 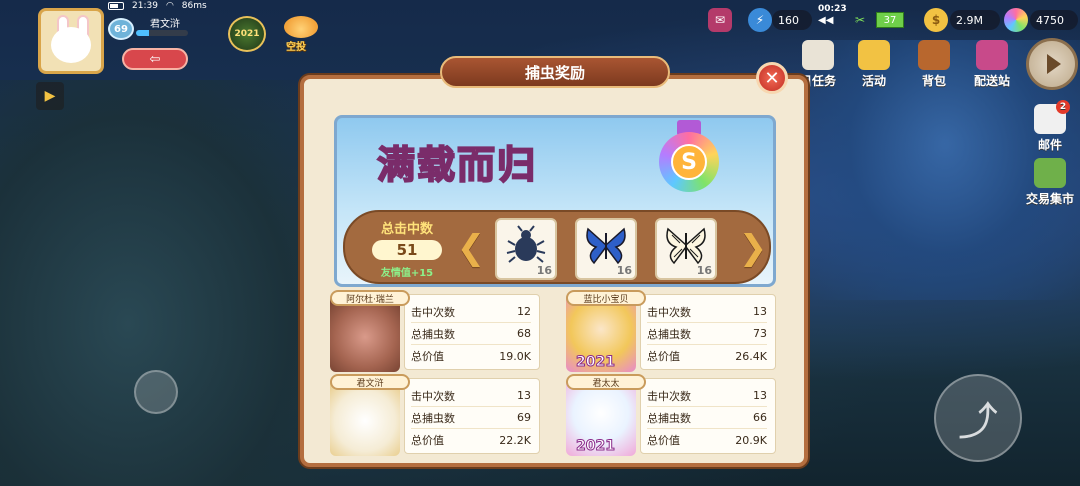 What do you see at coordinates (1050, 173) in the screenshot?
I see `market-stall-icon` at bounding box center [1050, 173].